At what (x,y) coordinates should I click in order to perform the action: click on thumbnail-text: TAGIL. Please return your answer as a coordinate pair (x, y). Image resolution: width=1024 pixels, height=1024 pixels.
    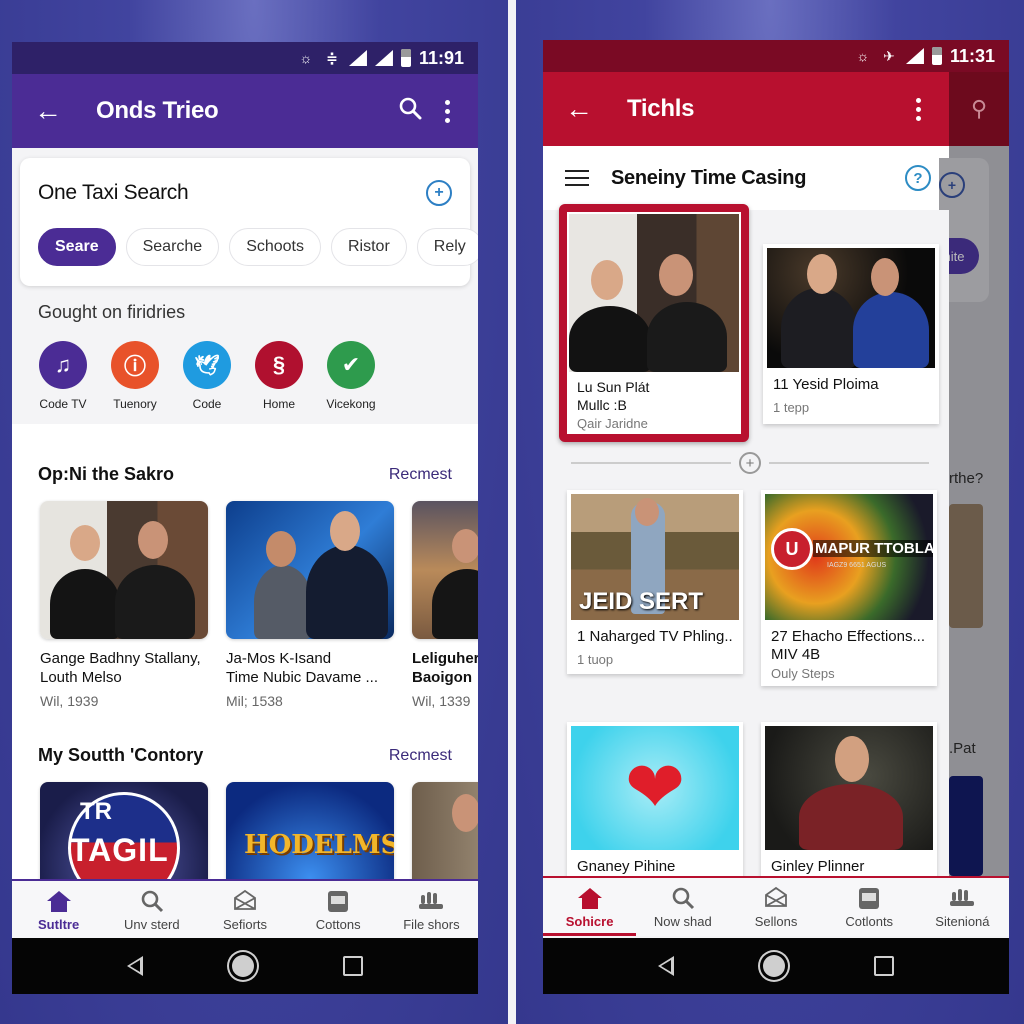
    Looking at the image, I should click on (119, 850).